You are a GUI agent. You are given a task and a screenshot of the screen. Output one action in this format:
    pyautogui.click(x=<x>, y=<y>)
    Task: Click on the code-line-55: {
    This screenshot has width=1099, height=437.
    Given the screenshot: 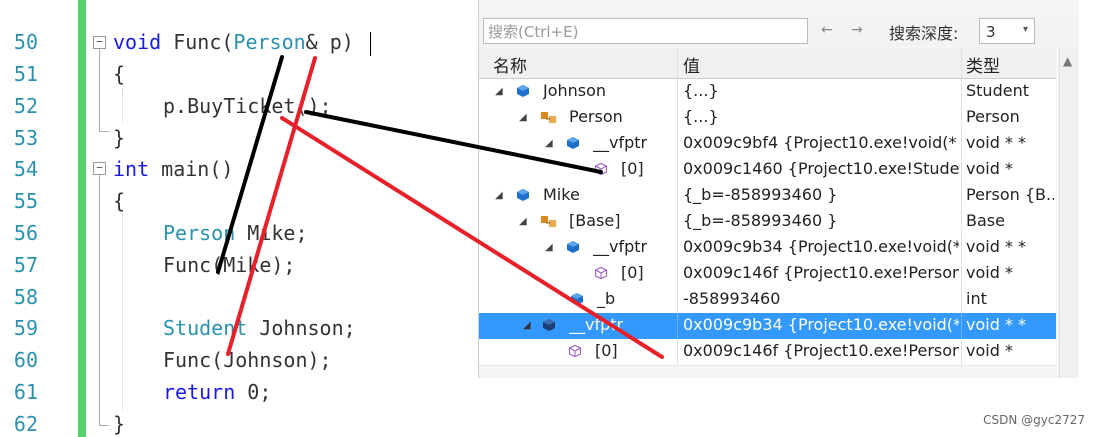 What is the action you would take?
    pyautogui.click(x=119, y=201)
    